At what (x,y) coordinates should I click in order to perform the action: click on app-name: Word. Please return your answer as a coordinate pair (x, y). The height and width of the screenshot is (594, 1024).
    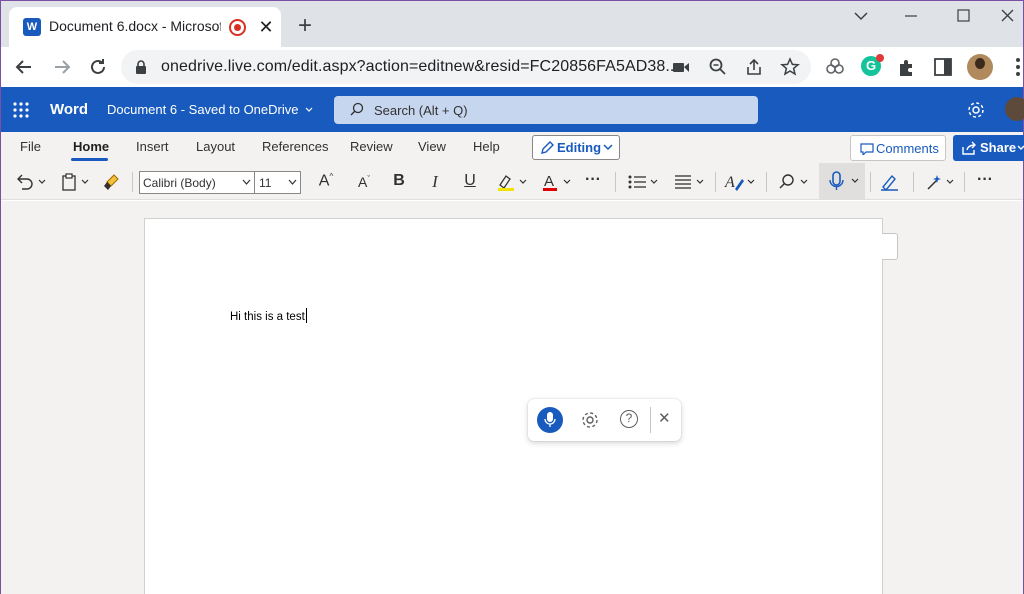
    Looking at the image, I should click on (69, 109).